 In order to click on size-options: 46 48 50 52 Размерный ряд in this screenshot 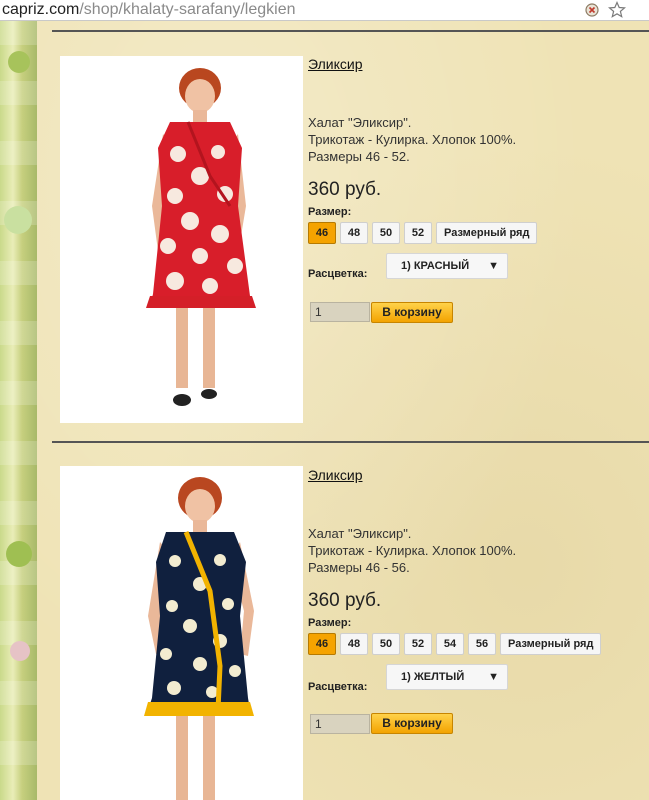, I will do `click(423, 233)`.